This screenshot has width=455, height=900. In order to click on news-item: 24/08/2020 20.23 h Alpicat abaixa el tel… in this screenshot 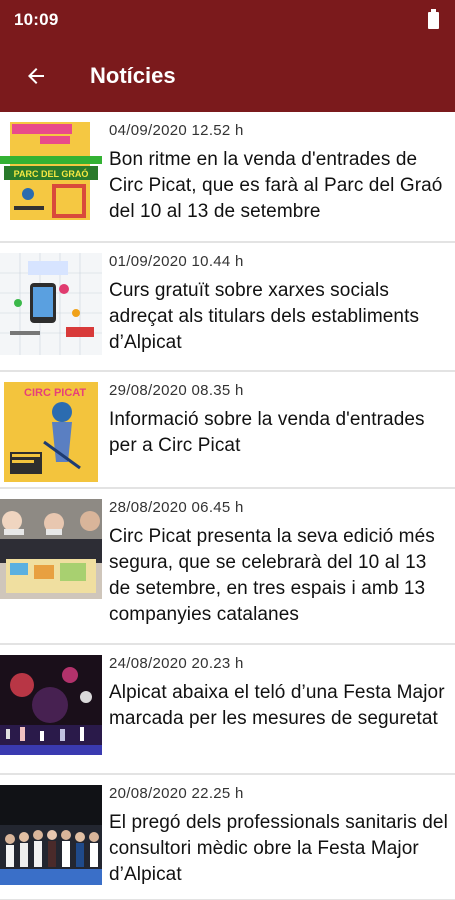, I will do `click(227, 710)`.